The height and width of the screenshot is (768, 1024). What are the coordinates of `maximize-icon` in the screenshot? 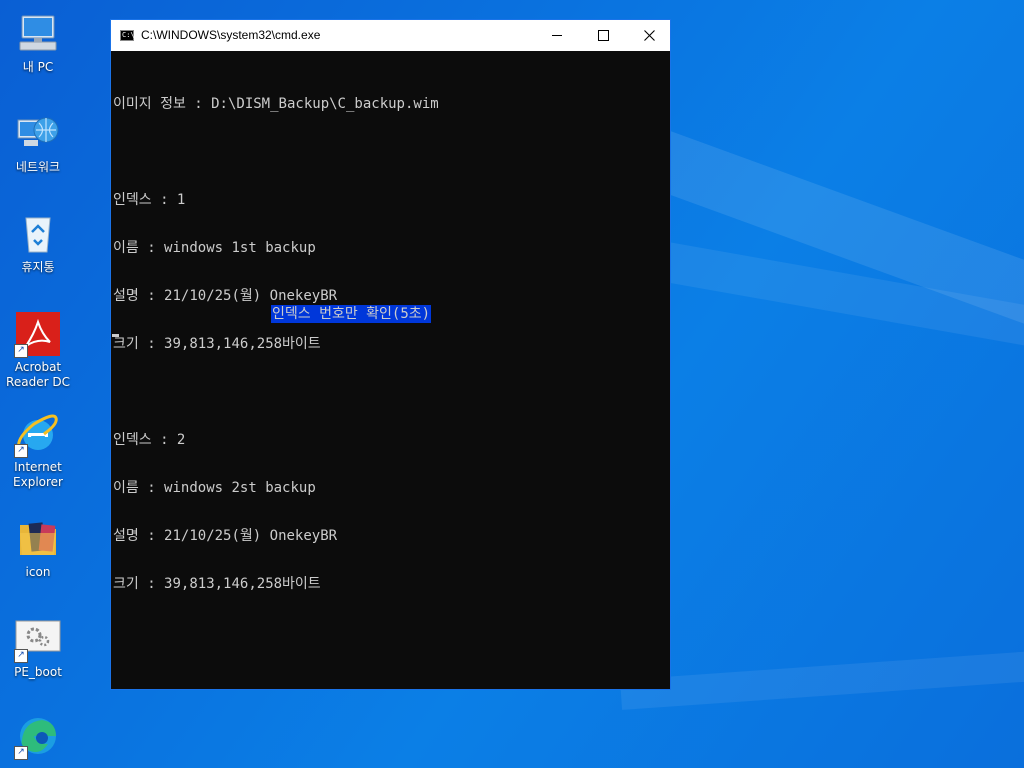 It's located at (603, 35).